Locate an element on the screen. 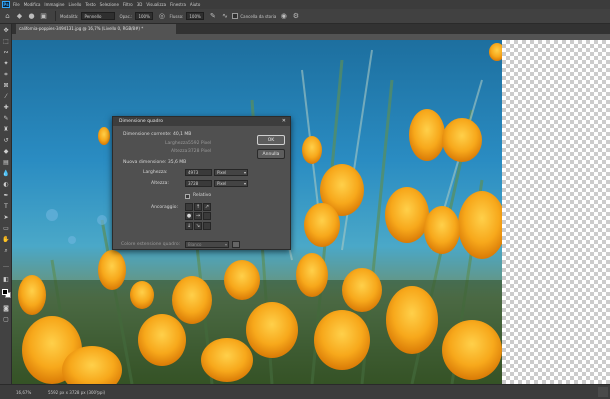 Image resolution: width=610 pixels, height=399 pixels. flow-field: 100% is located at coordinates (195, 16).